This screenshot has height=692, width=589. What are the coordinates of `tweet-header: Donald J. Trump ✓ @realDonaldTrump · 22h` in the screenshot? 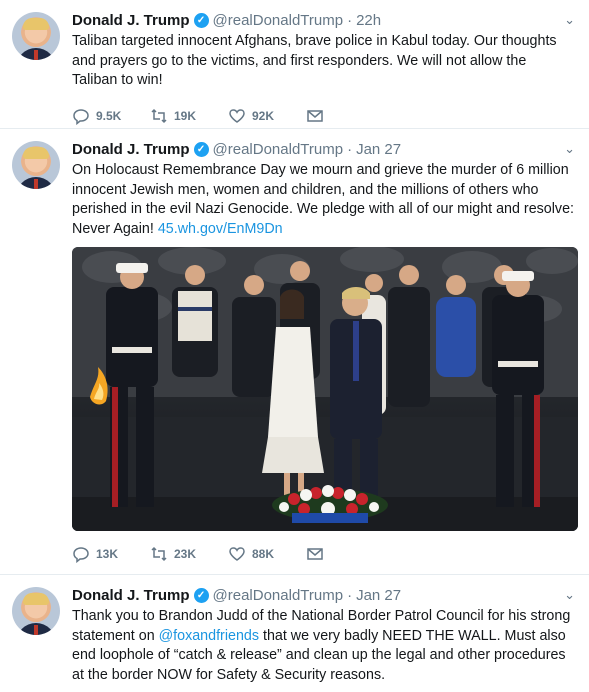 It's located at (323, 20).